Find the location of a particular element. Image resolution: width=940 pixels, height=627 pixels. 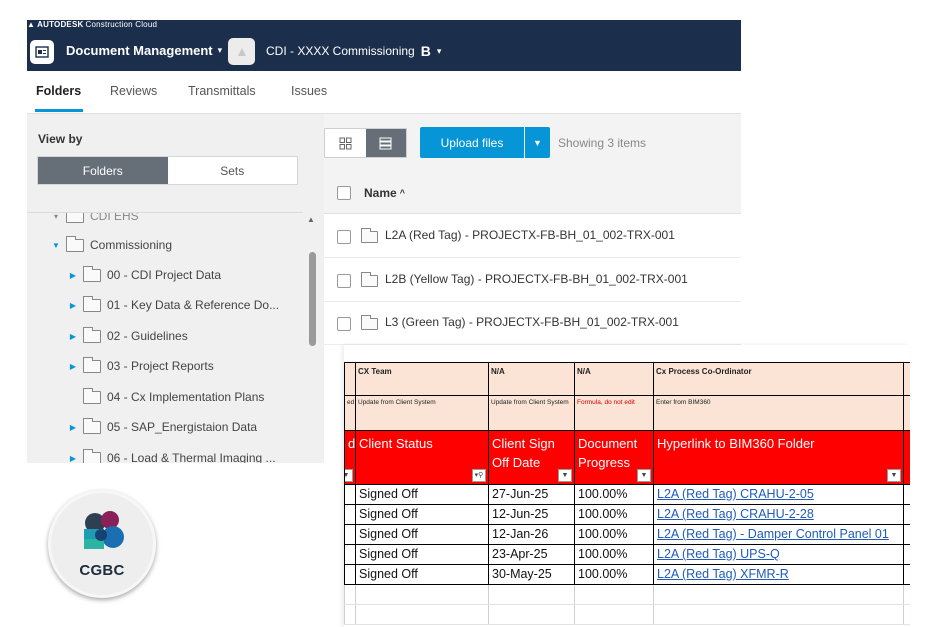

project-selector: CDI - XXXX Commissioning B ▾ is located at coordinates (353, 51).